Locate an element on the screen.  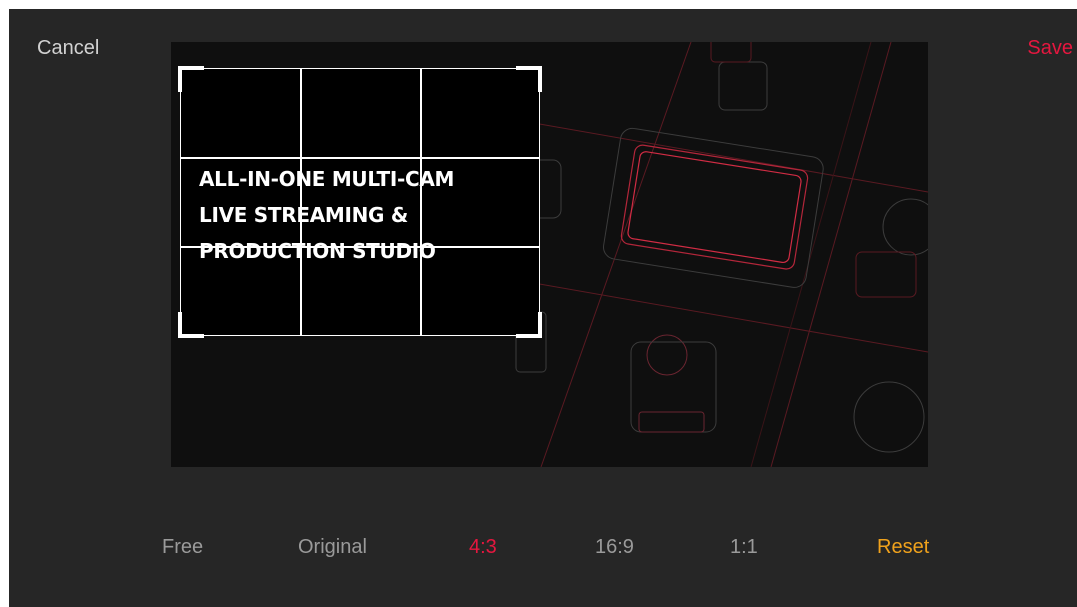
crop-handle-top-right is located at coordinates (529, 79).